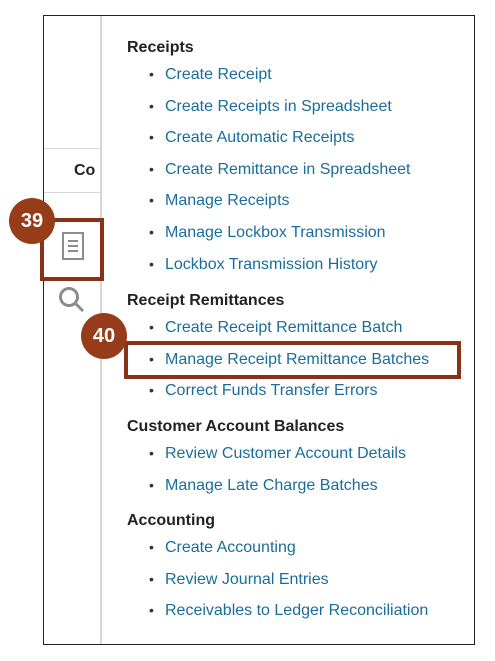  I want to click on document-icon, so click(73, 246).